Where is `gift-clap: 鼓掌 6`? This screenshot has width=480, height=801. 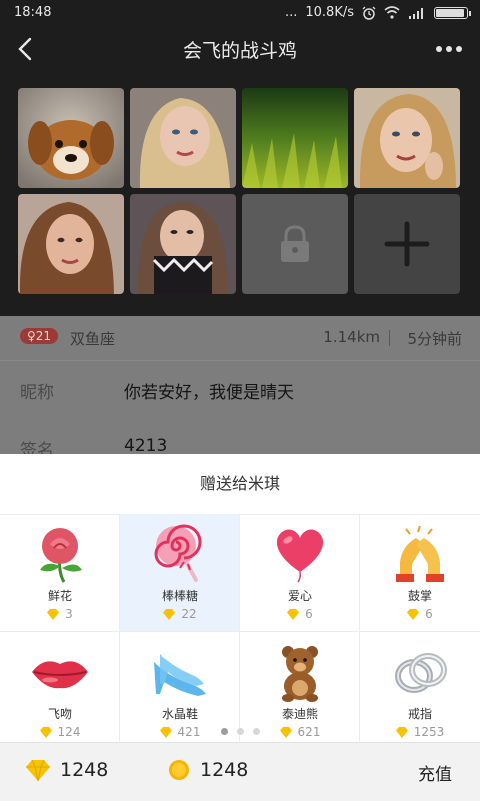 gift-clap: 鼓掌 6 is located at coordinates (420, 573).